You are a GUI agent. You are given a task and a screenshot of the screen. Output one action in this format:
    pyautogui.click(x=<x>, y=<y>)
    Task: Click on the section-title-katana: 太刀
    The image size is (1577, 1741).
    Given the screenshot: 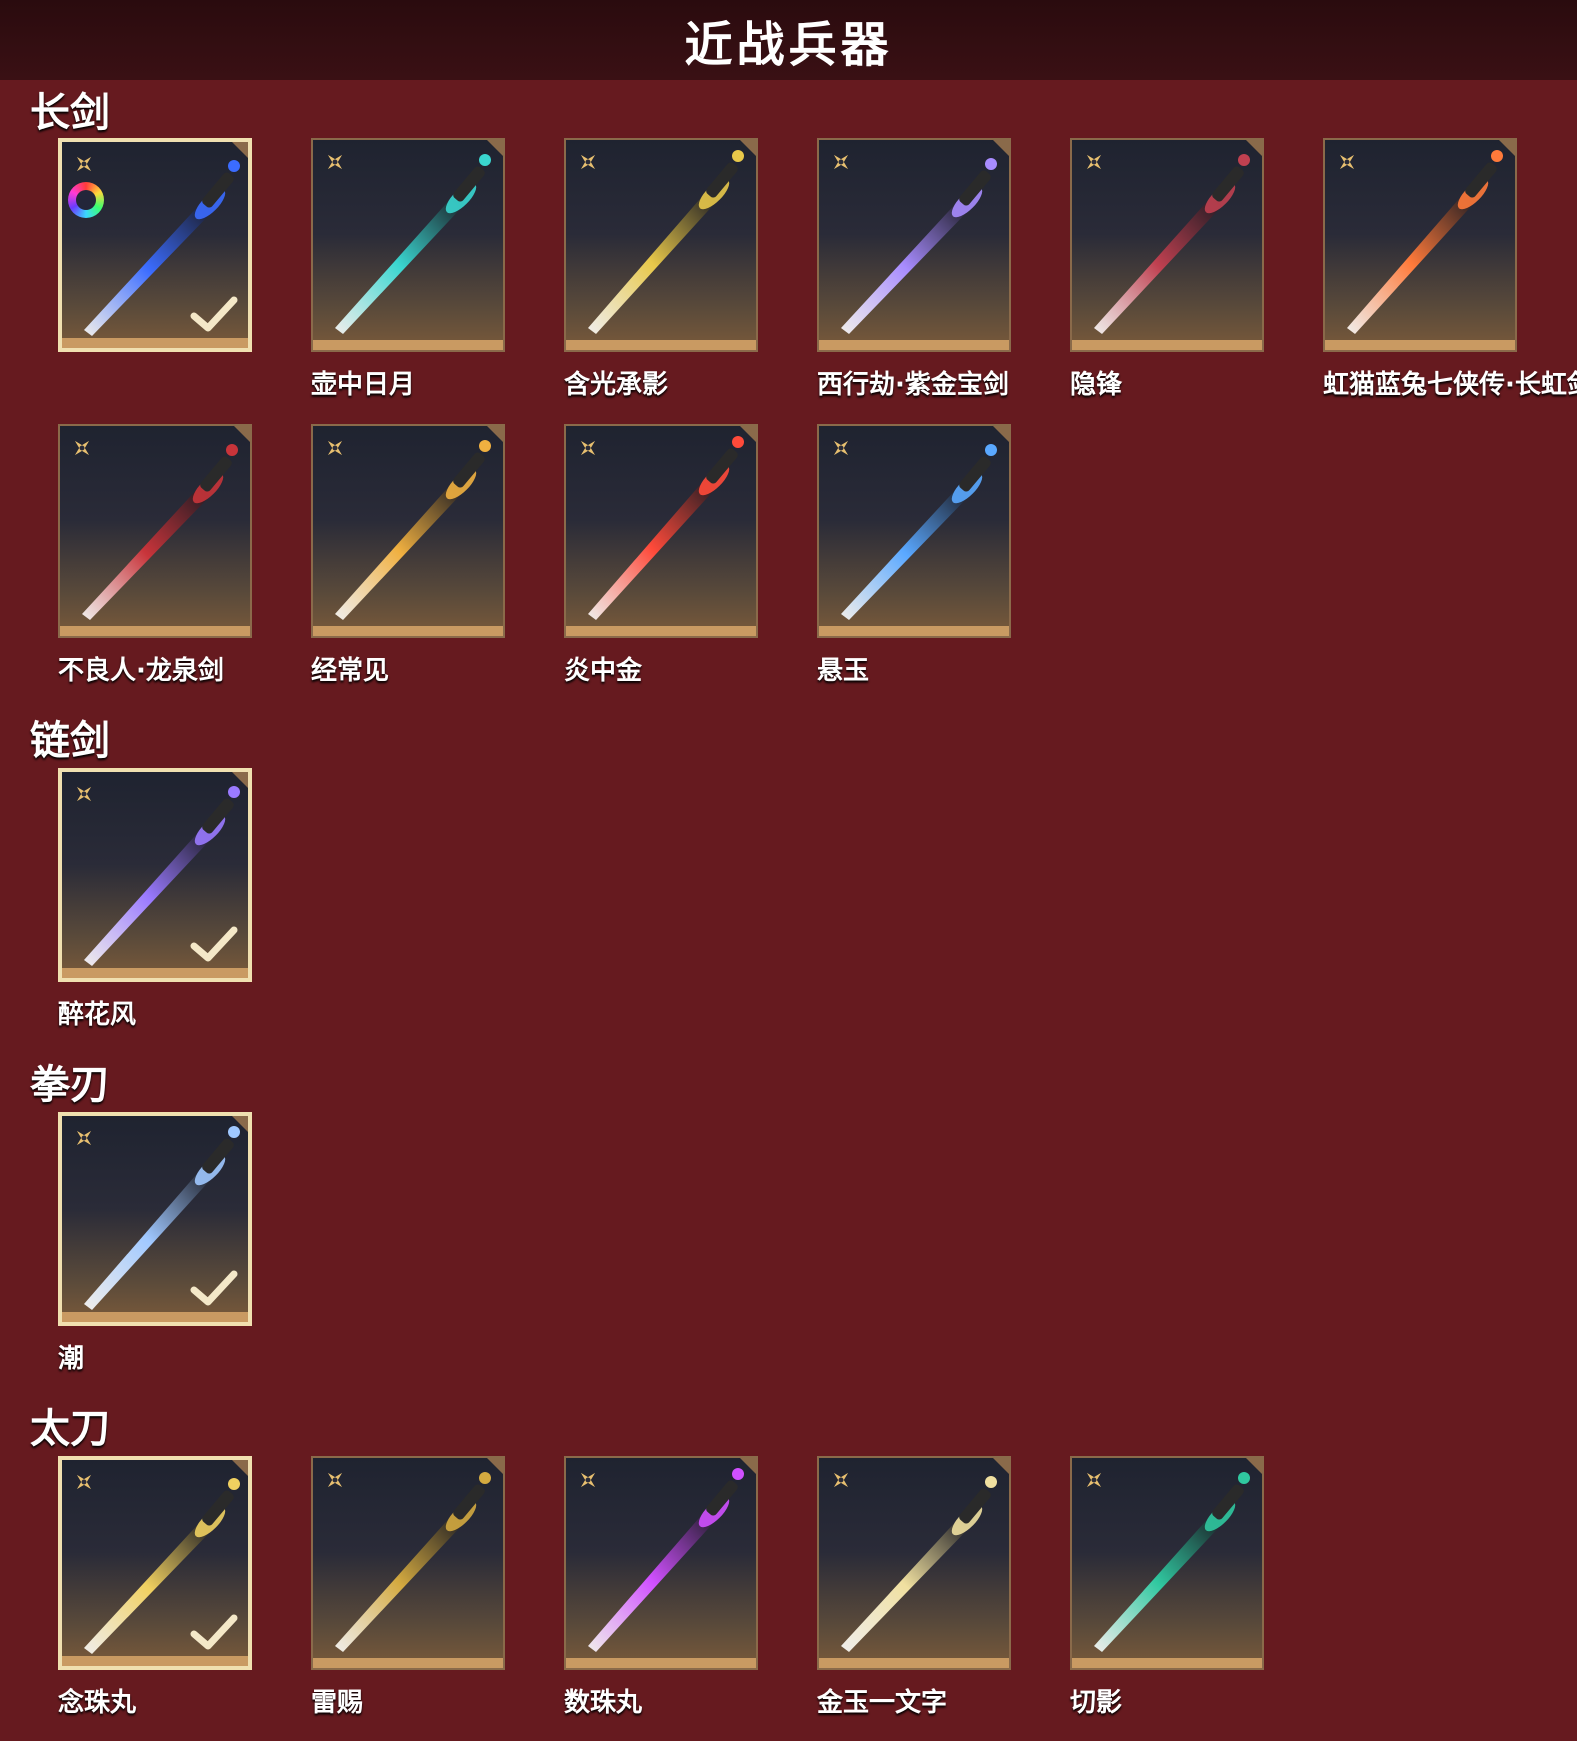 What is the action you would take?
    pyautogui.click(x=70, y=1429)
    